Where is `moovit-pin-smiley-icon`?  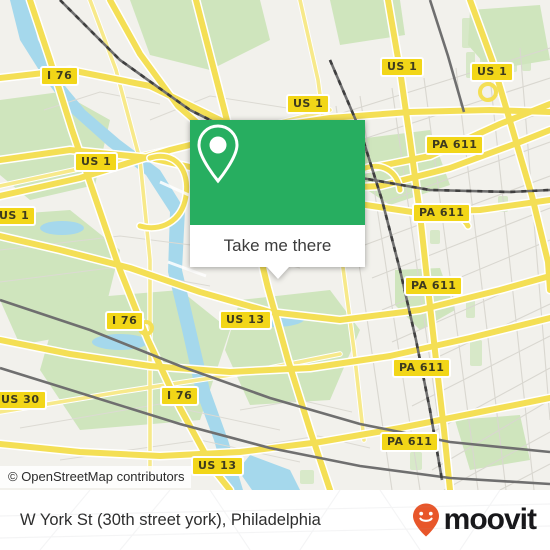 moovit-pin-smiley-icon is located at coordinates (425, 520).